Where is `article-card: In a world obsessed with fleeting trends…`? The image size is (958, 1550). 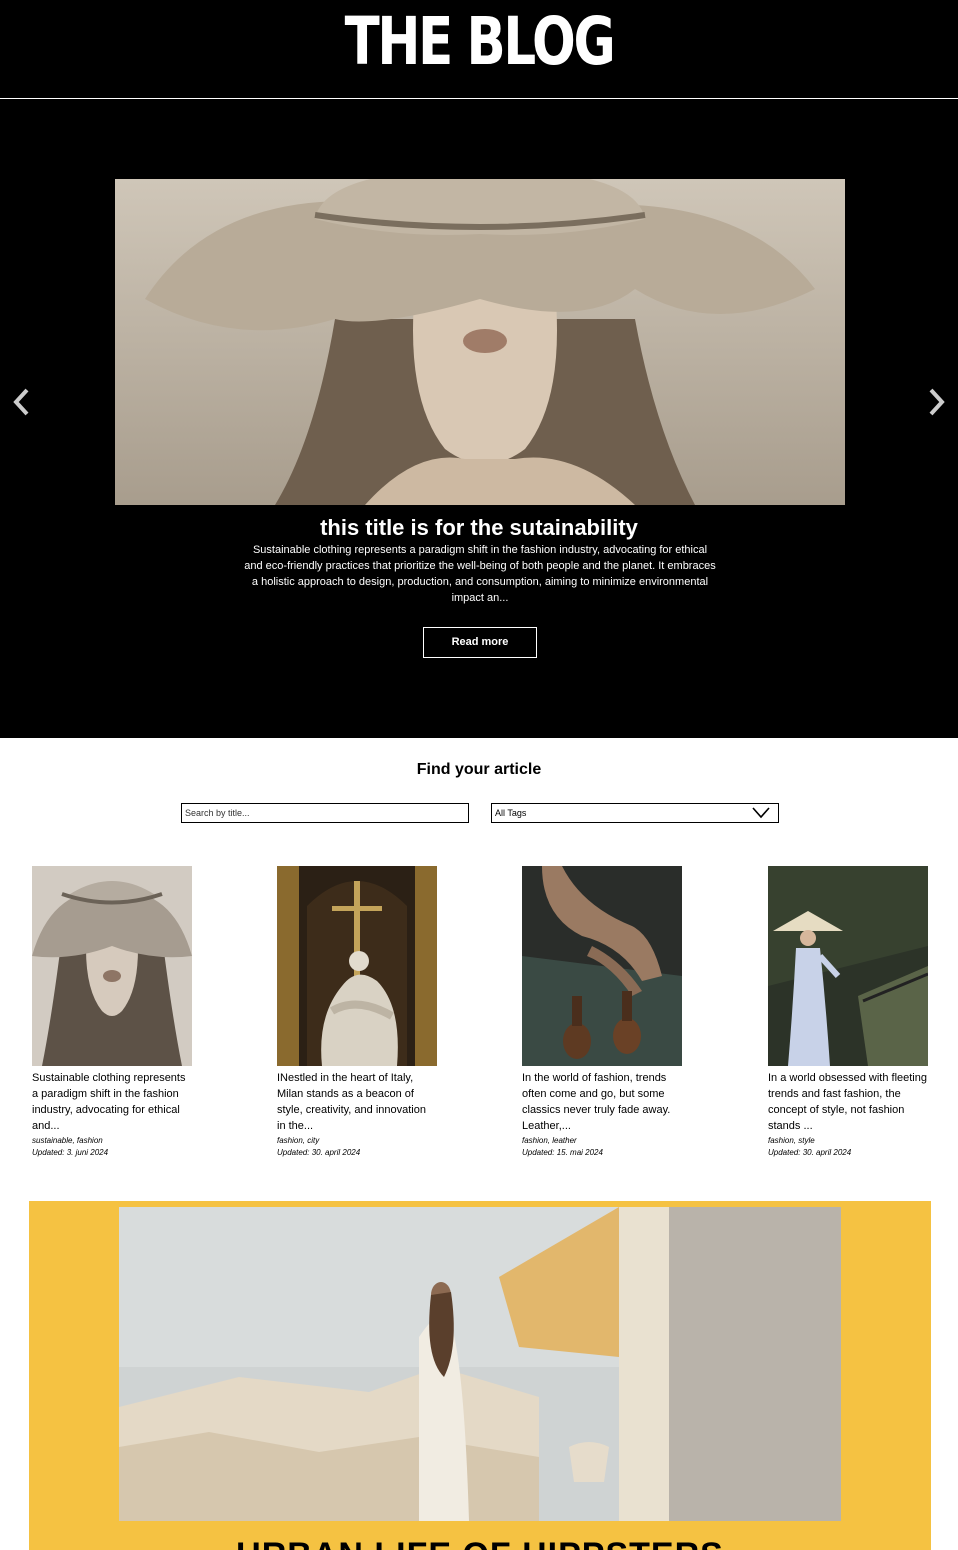 article-card: In a world obsessed with fleeting trends… is located at coordinates (848, 1012).